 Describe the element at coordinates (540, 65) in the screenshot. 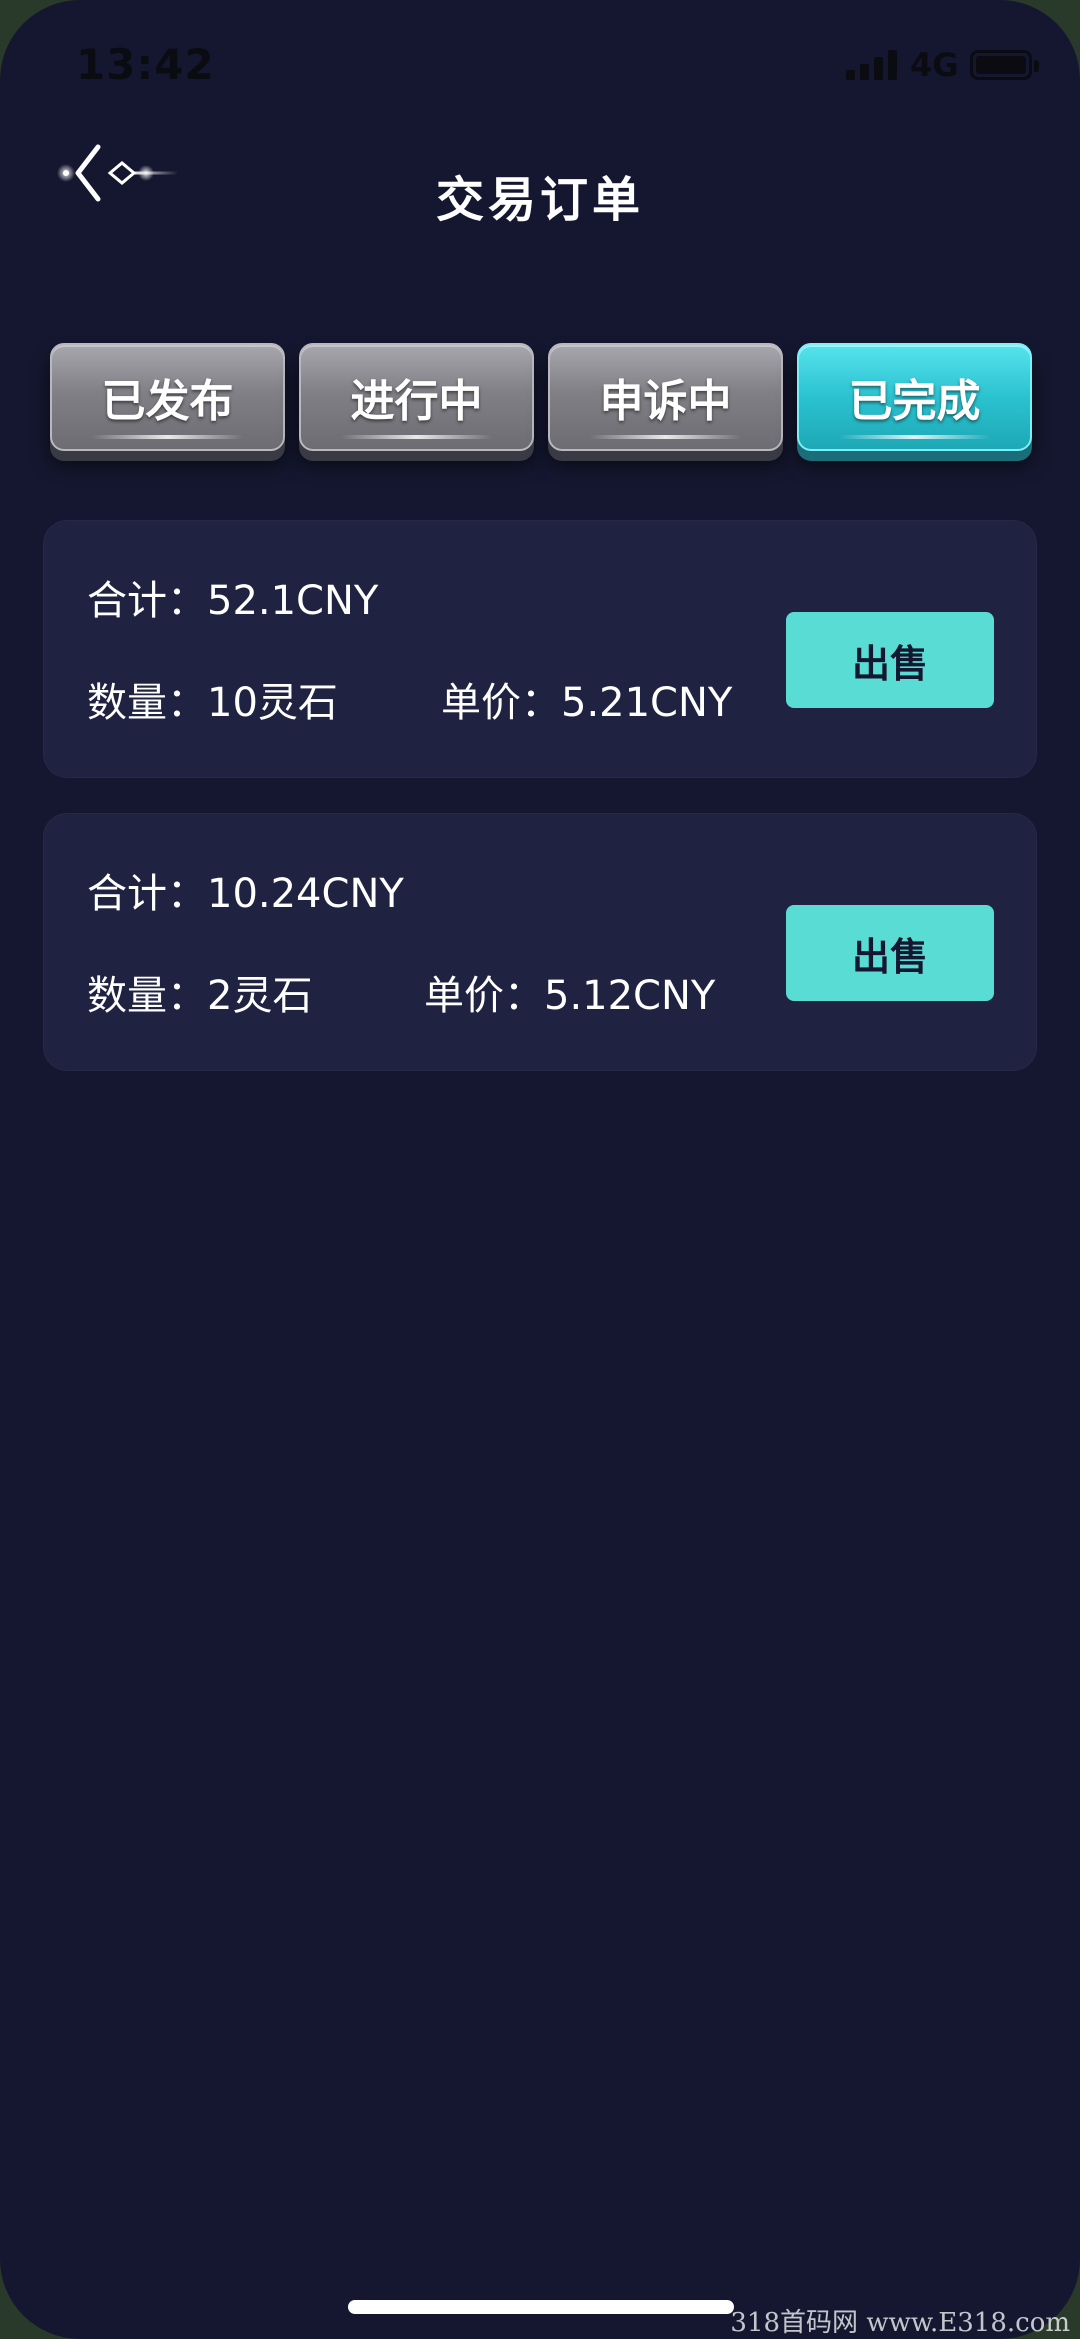

I see `status-bar: 13:42 4G` at that location.